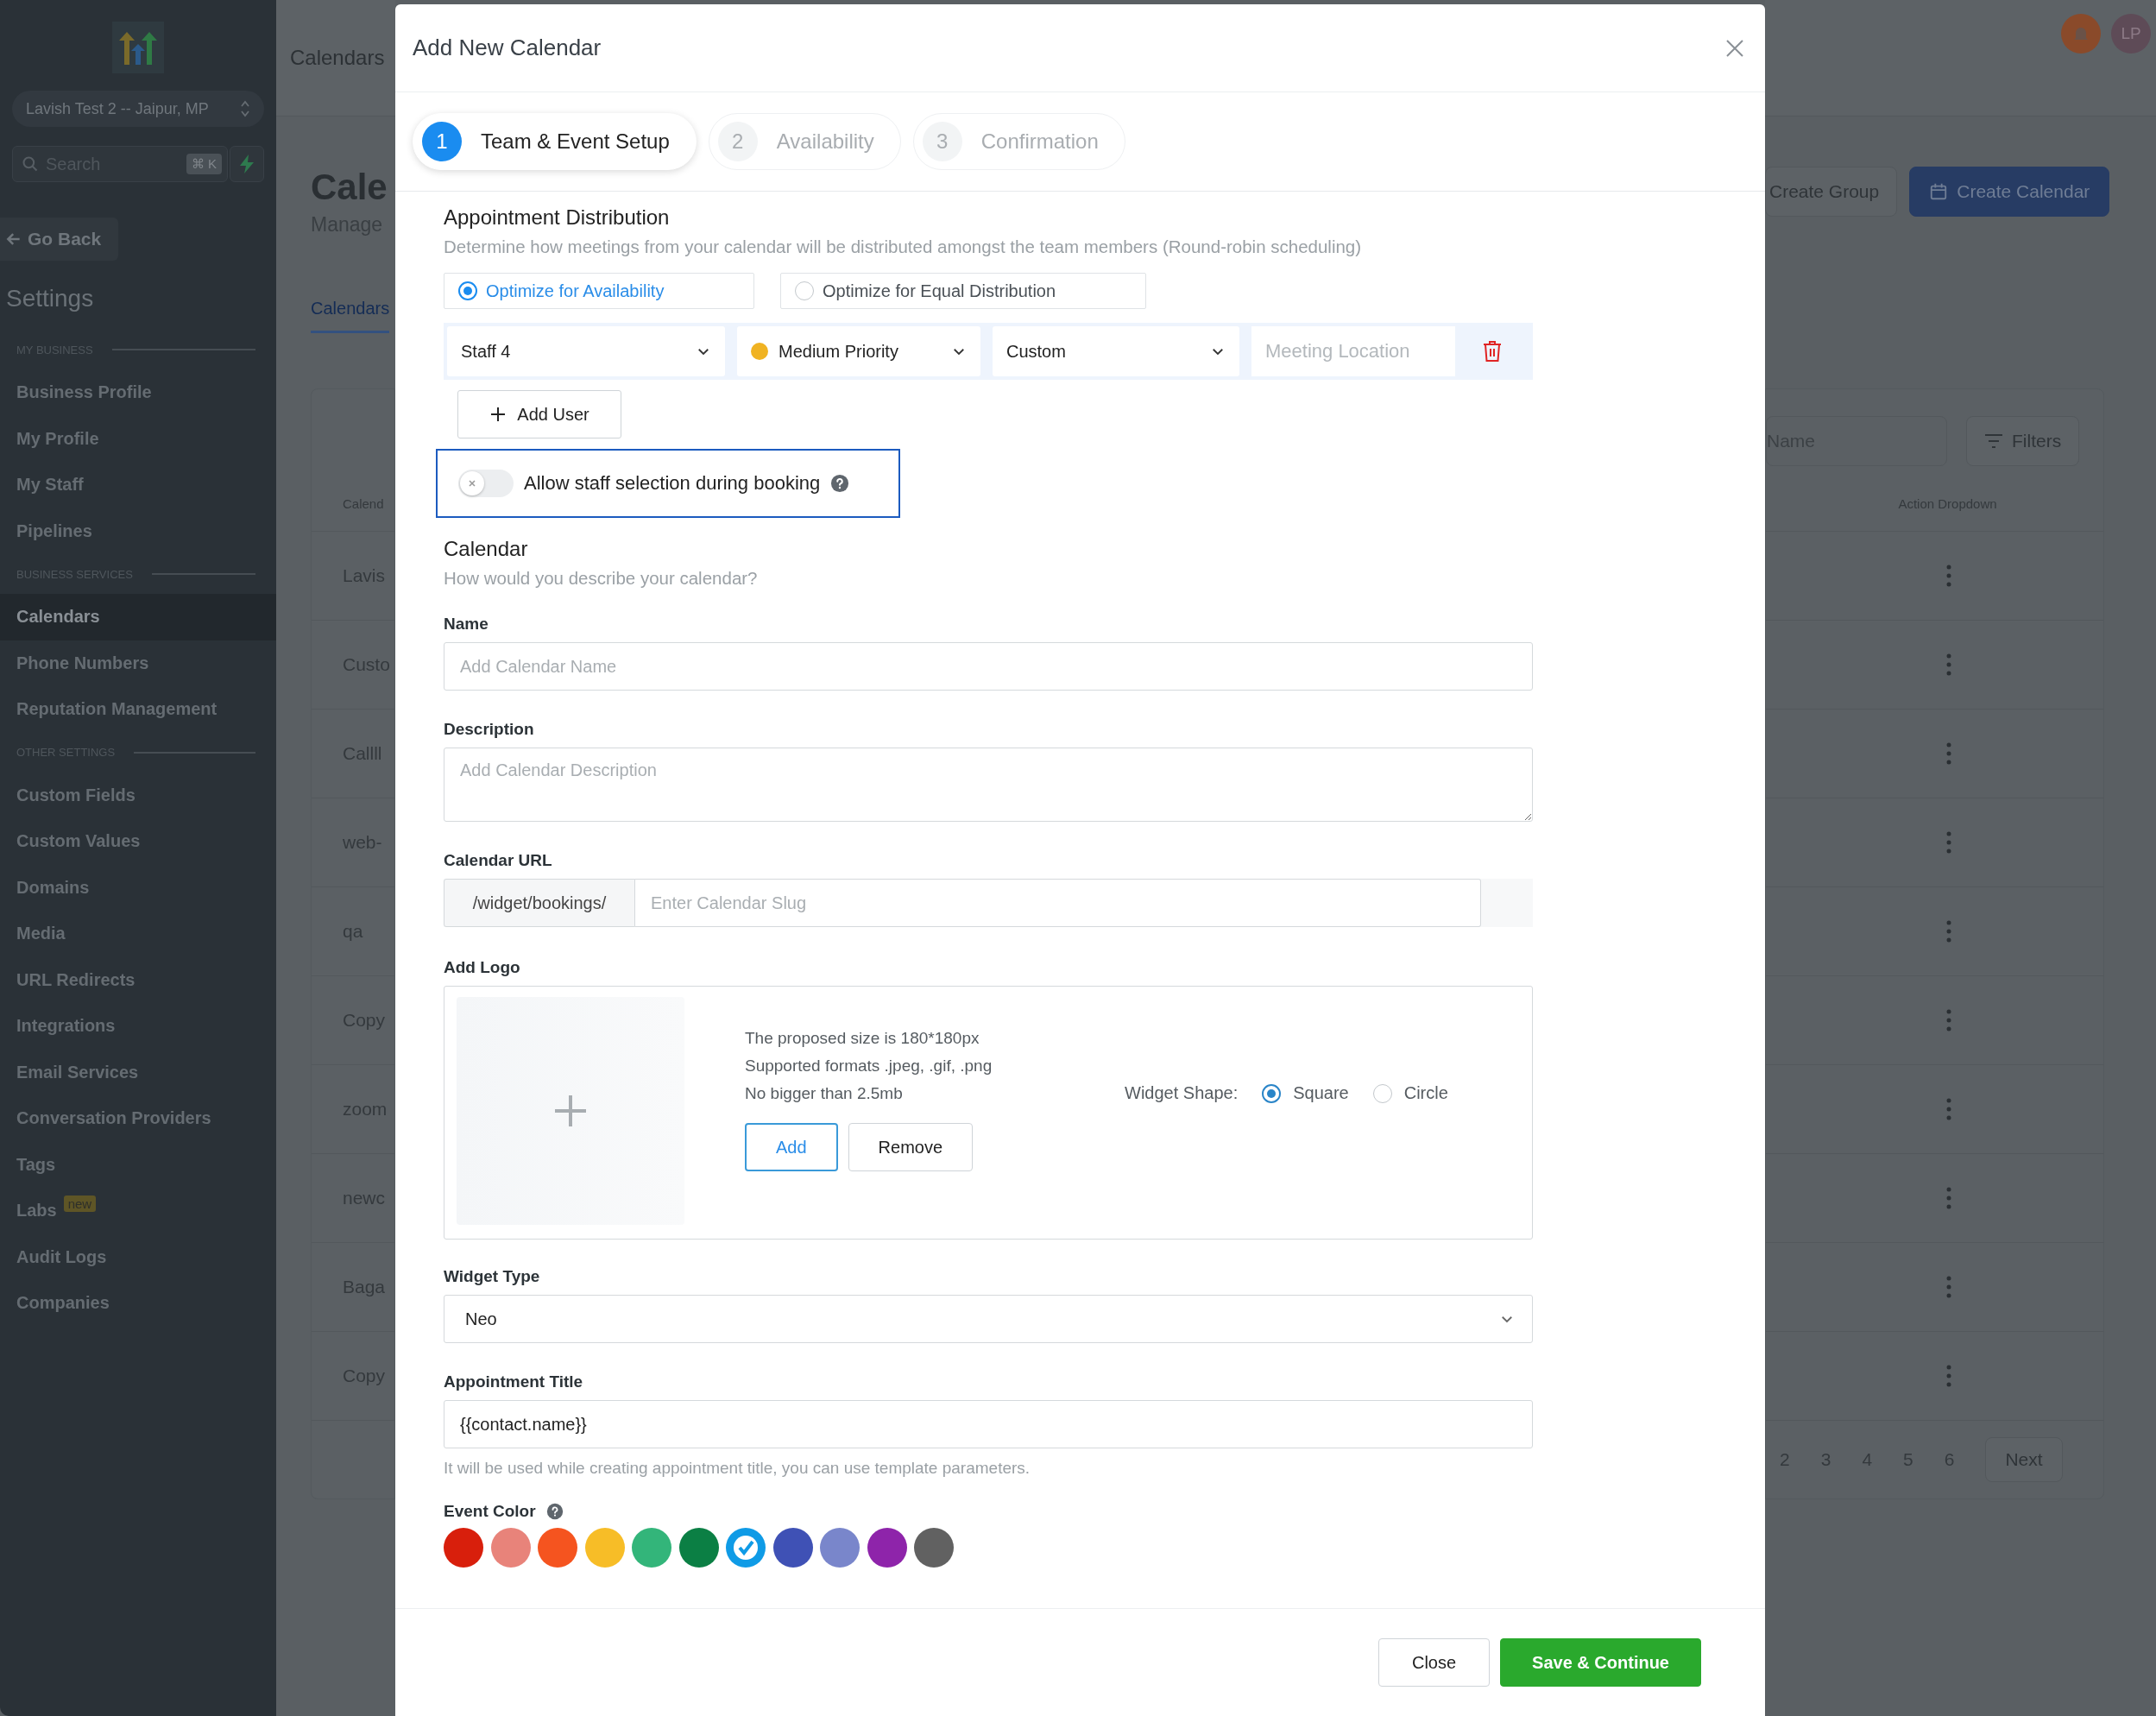 This screenshot has width=2156, height=1716. I want to click on field-label: Name, so click(467, 624).